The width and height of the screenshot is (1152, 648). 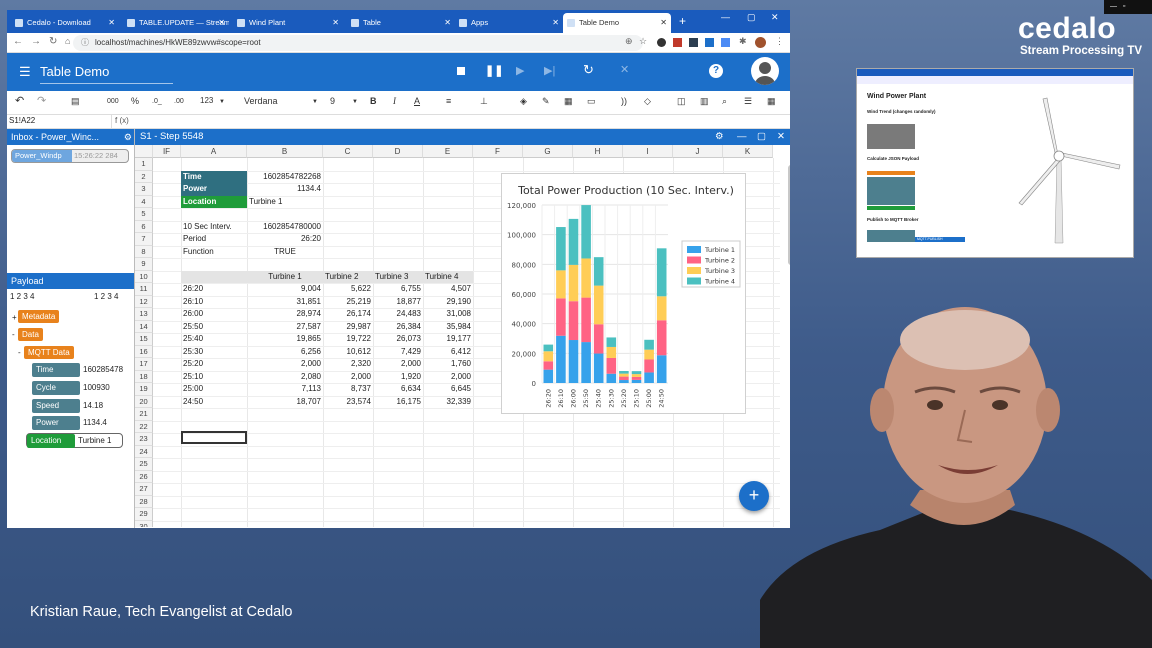 I want to click on row-header: 15, so click(x=144, y=339).